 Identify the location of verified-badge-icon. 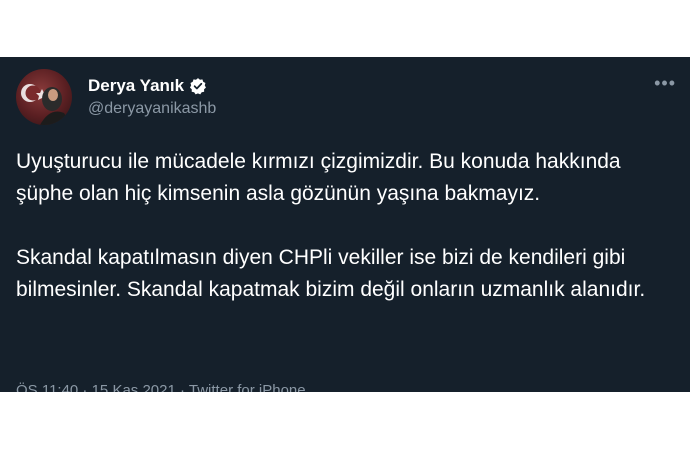
(198, 86).